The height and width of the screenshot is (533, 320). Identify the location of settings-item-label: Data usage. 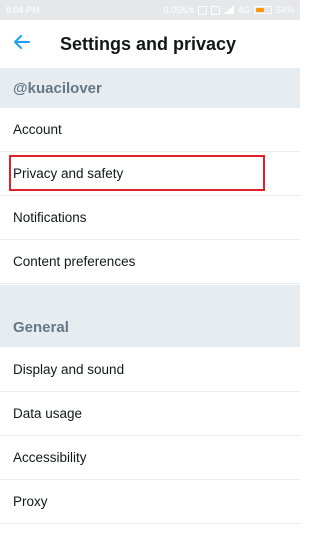
(48, 413).